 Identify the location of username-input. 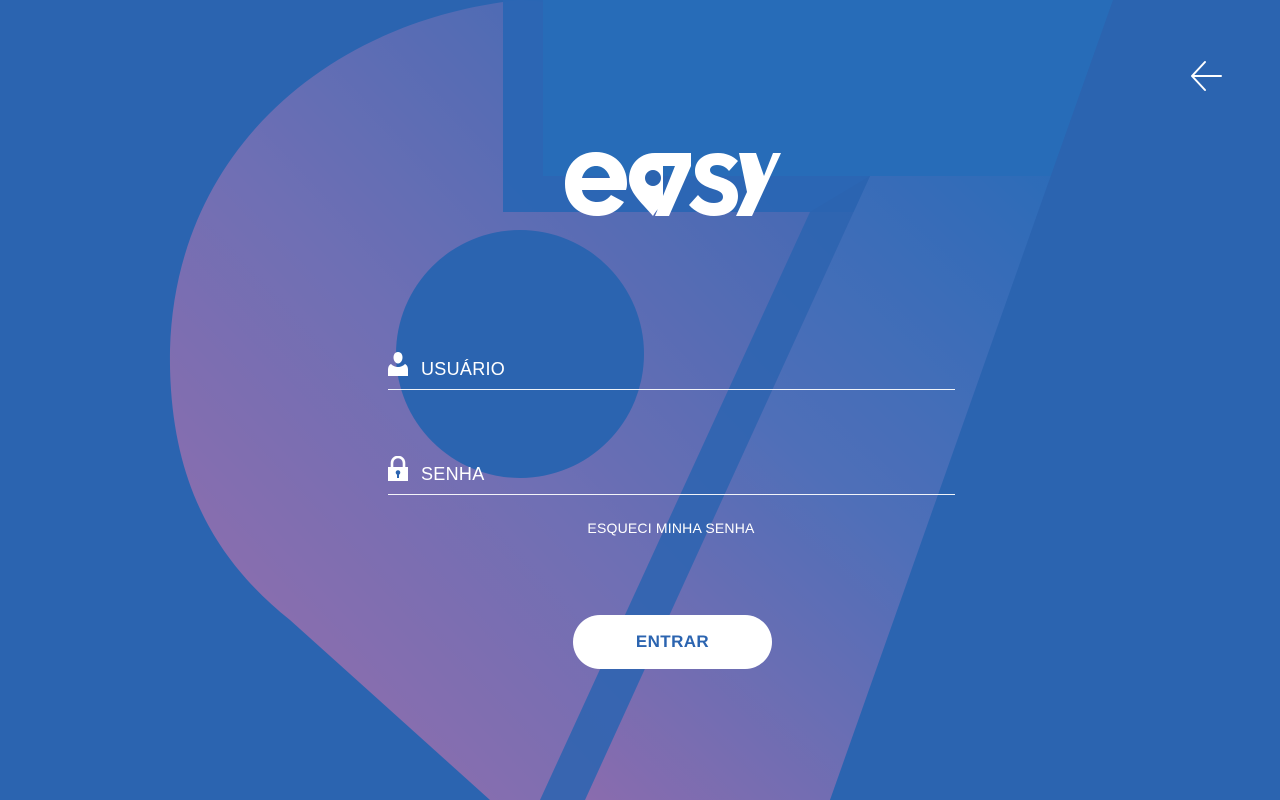
(688, 369).